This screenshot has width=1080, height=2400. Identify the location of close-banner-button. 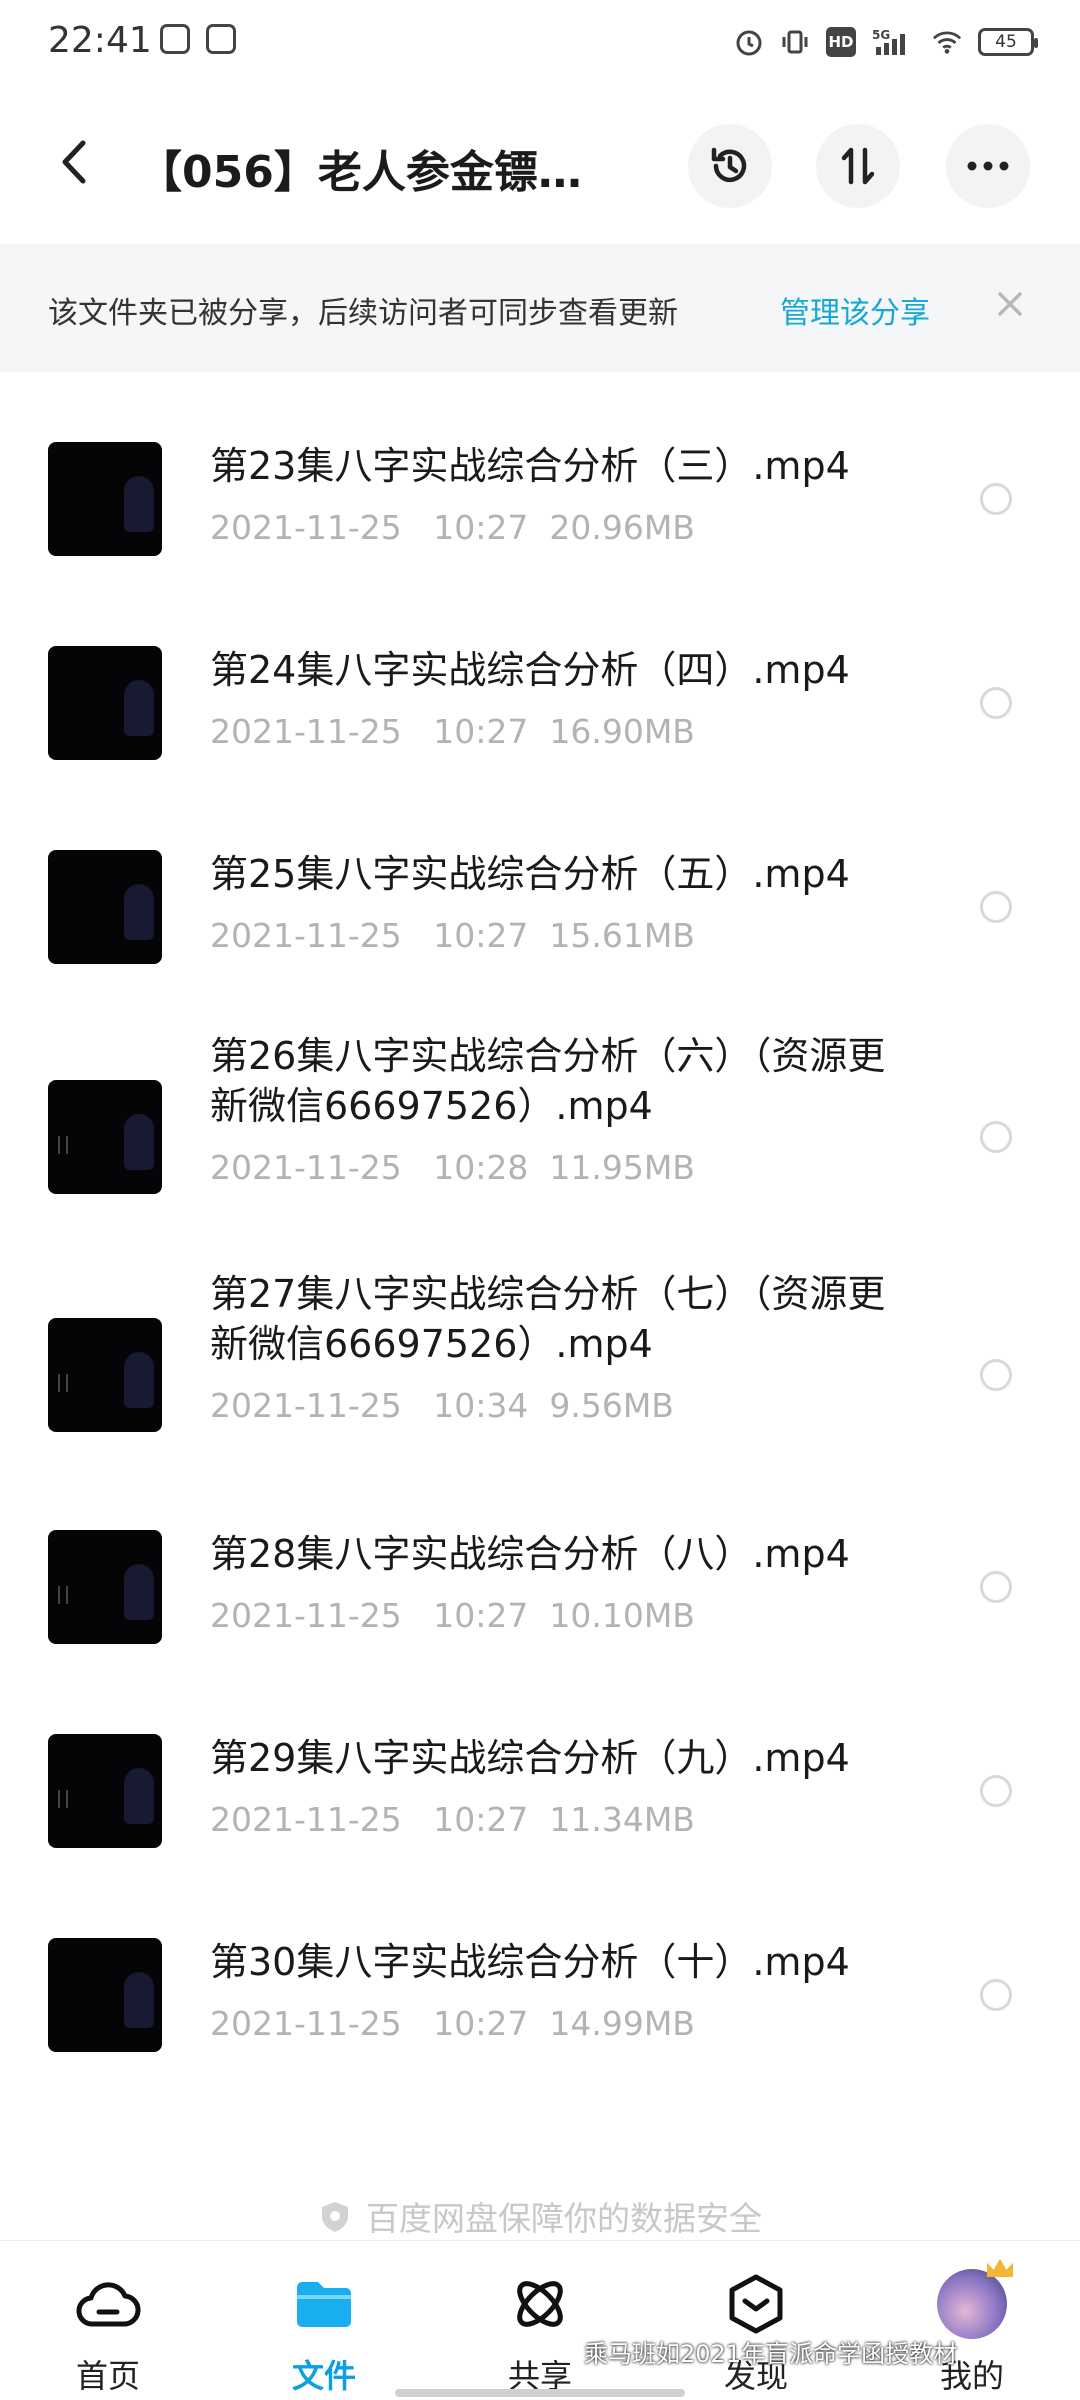
(1010, 304).